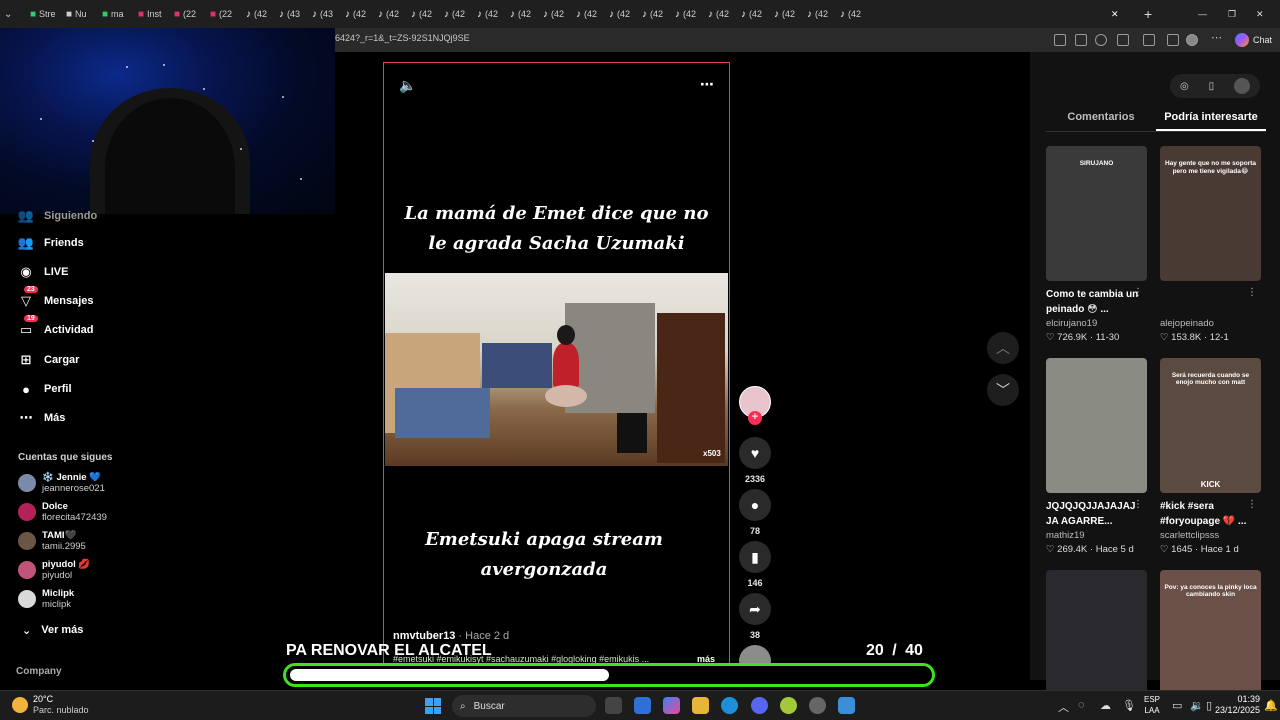 This screenshot has width=1280, height=720. Describe the element at coordinates (1149, 40) in the screenshot. I see `favorites-icon` at that location.